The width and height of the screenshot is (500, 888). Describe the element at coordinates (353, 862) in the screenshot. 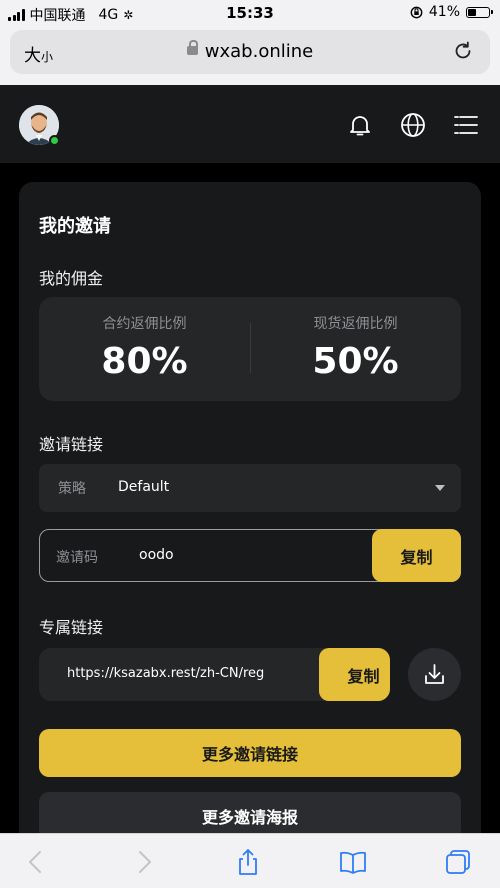

I see `bookmarks-icon` at that location.